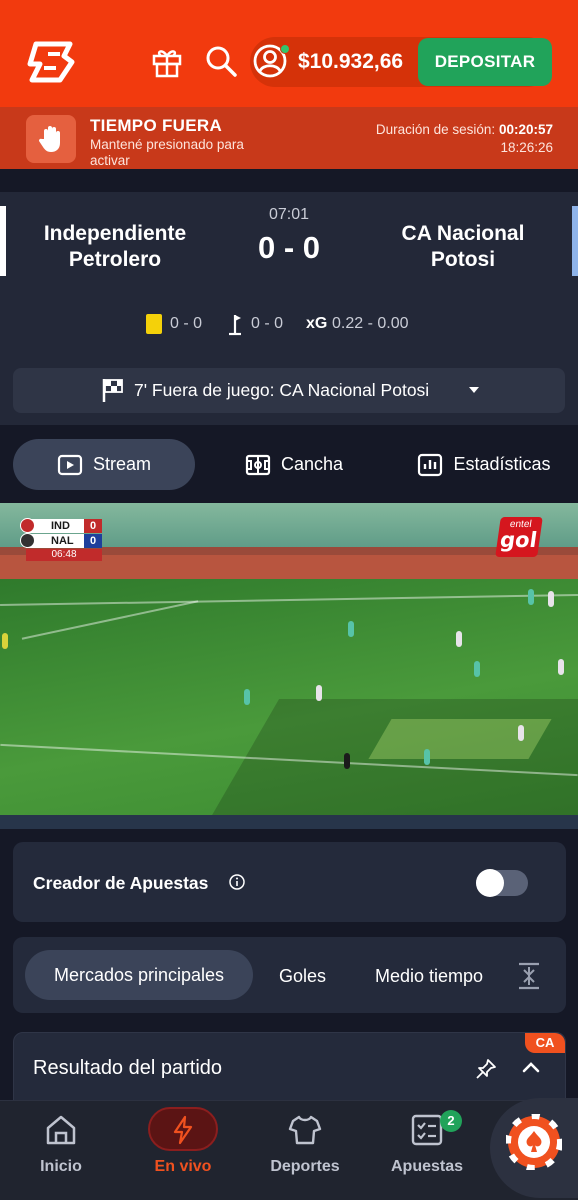 The image size is (578, 1200). I want to click on corners-value: 0 - 0, so click(267, 323).